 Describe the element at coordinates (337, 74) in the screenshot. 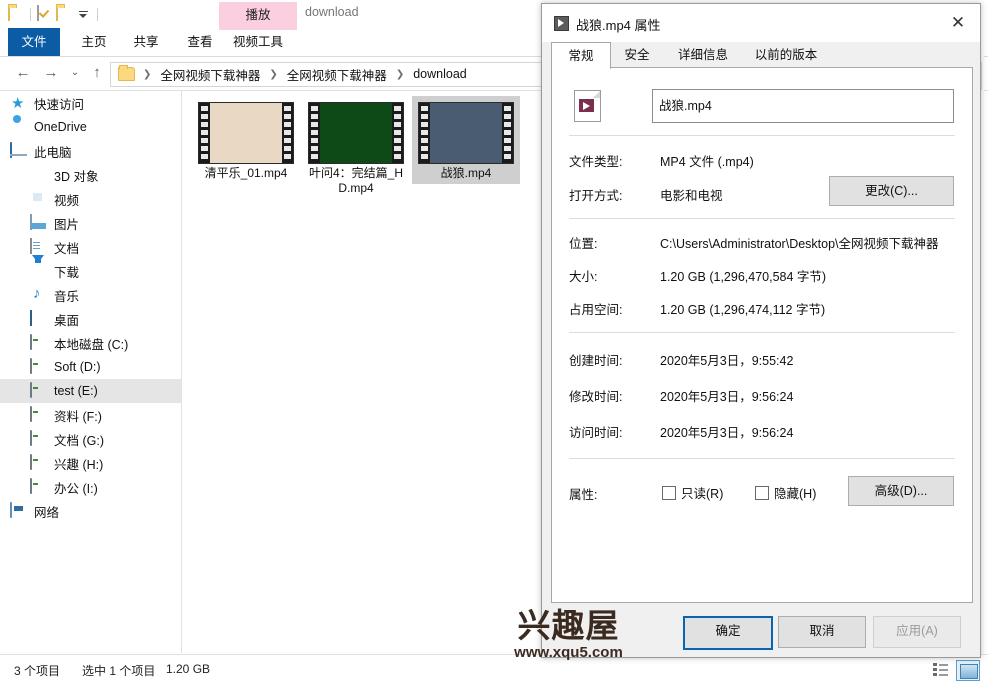

I see `breadcrumb-item-1: 全网视频下载神器` at that location.